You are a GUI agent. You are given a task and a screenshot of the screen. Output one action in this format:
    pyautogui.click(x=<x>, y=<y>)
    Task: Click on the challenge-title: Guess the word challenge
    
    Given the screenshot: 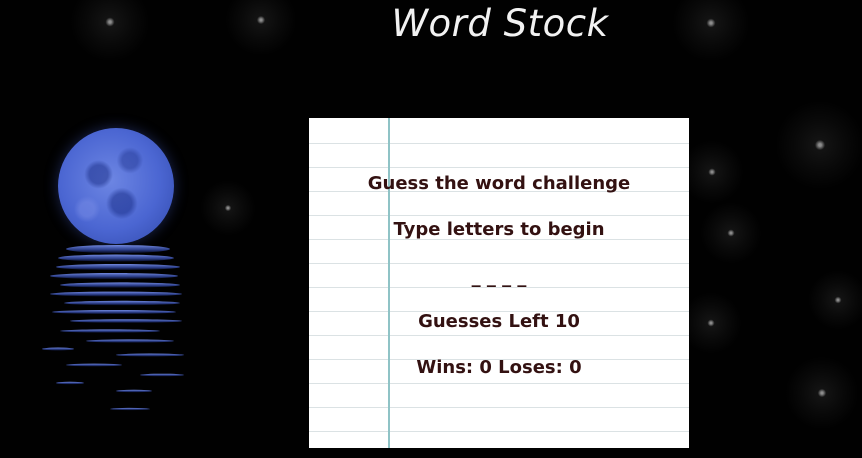 What is the action you would take?
    pyautogui.click(x=499, y=183)
    